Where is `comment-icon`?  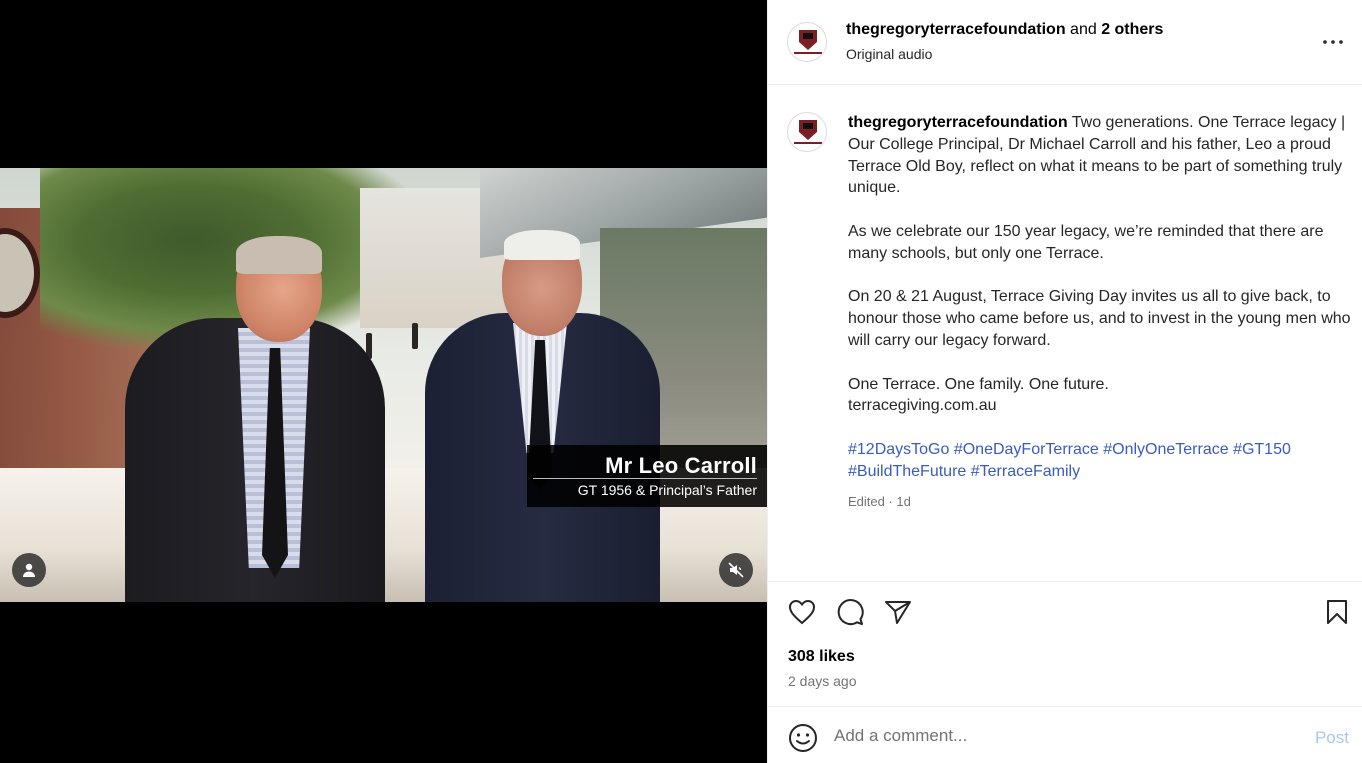
comment-icon is located at coordinates (850, 612).